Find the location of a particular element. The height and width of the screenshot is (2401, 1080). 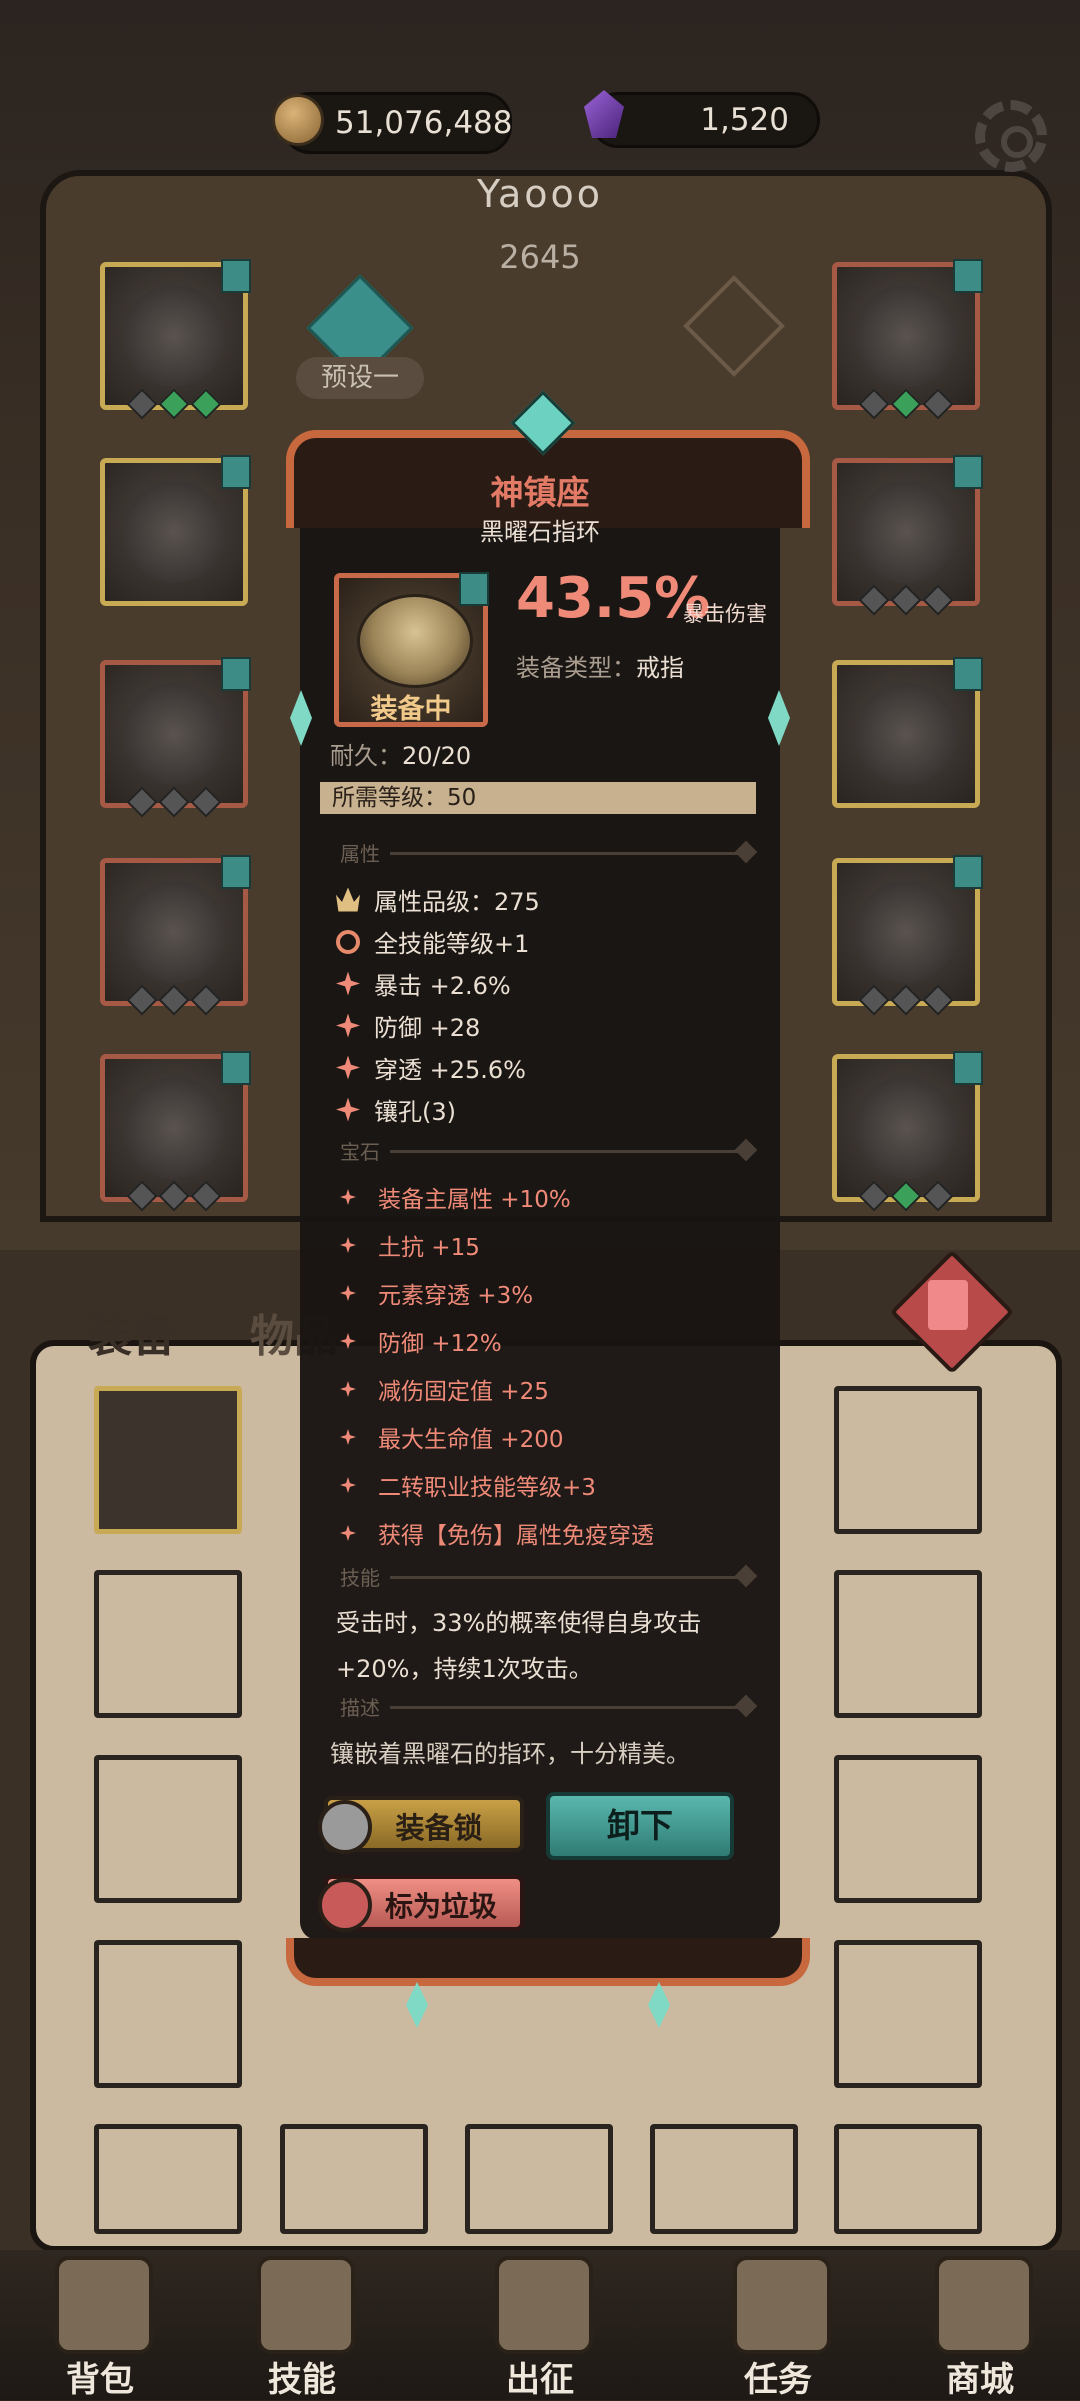

attr-quality: 属性品级：275 is located at coordinates (438, 899).